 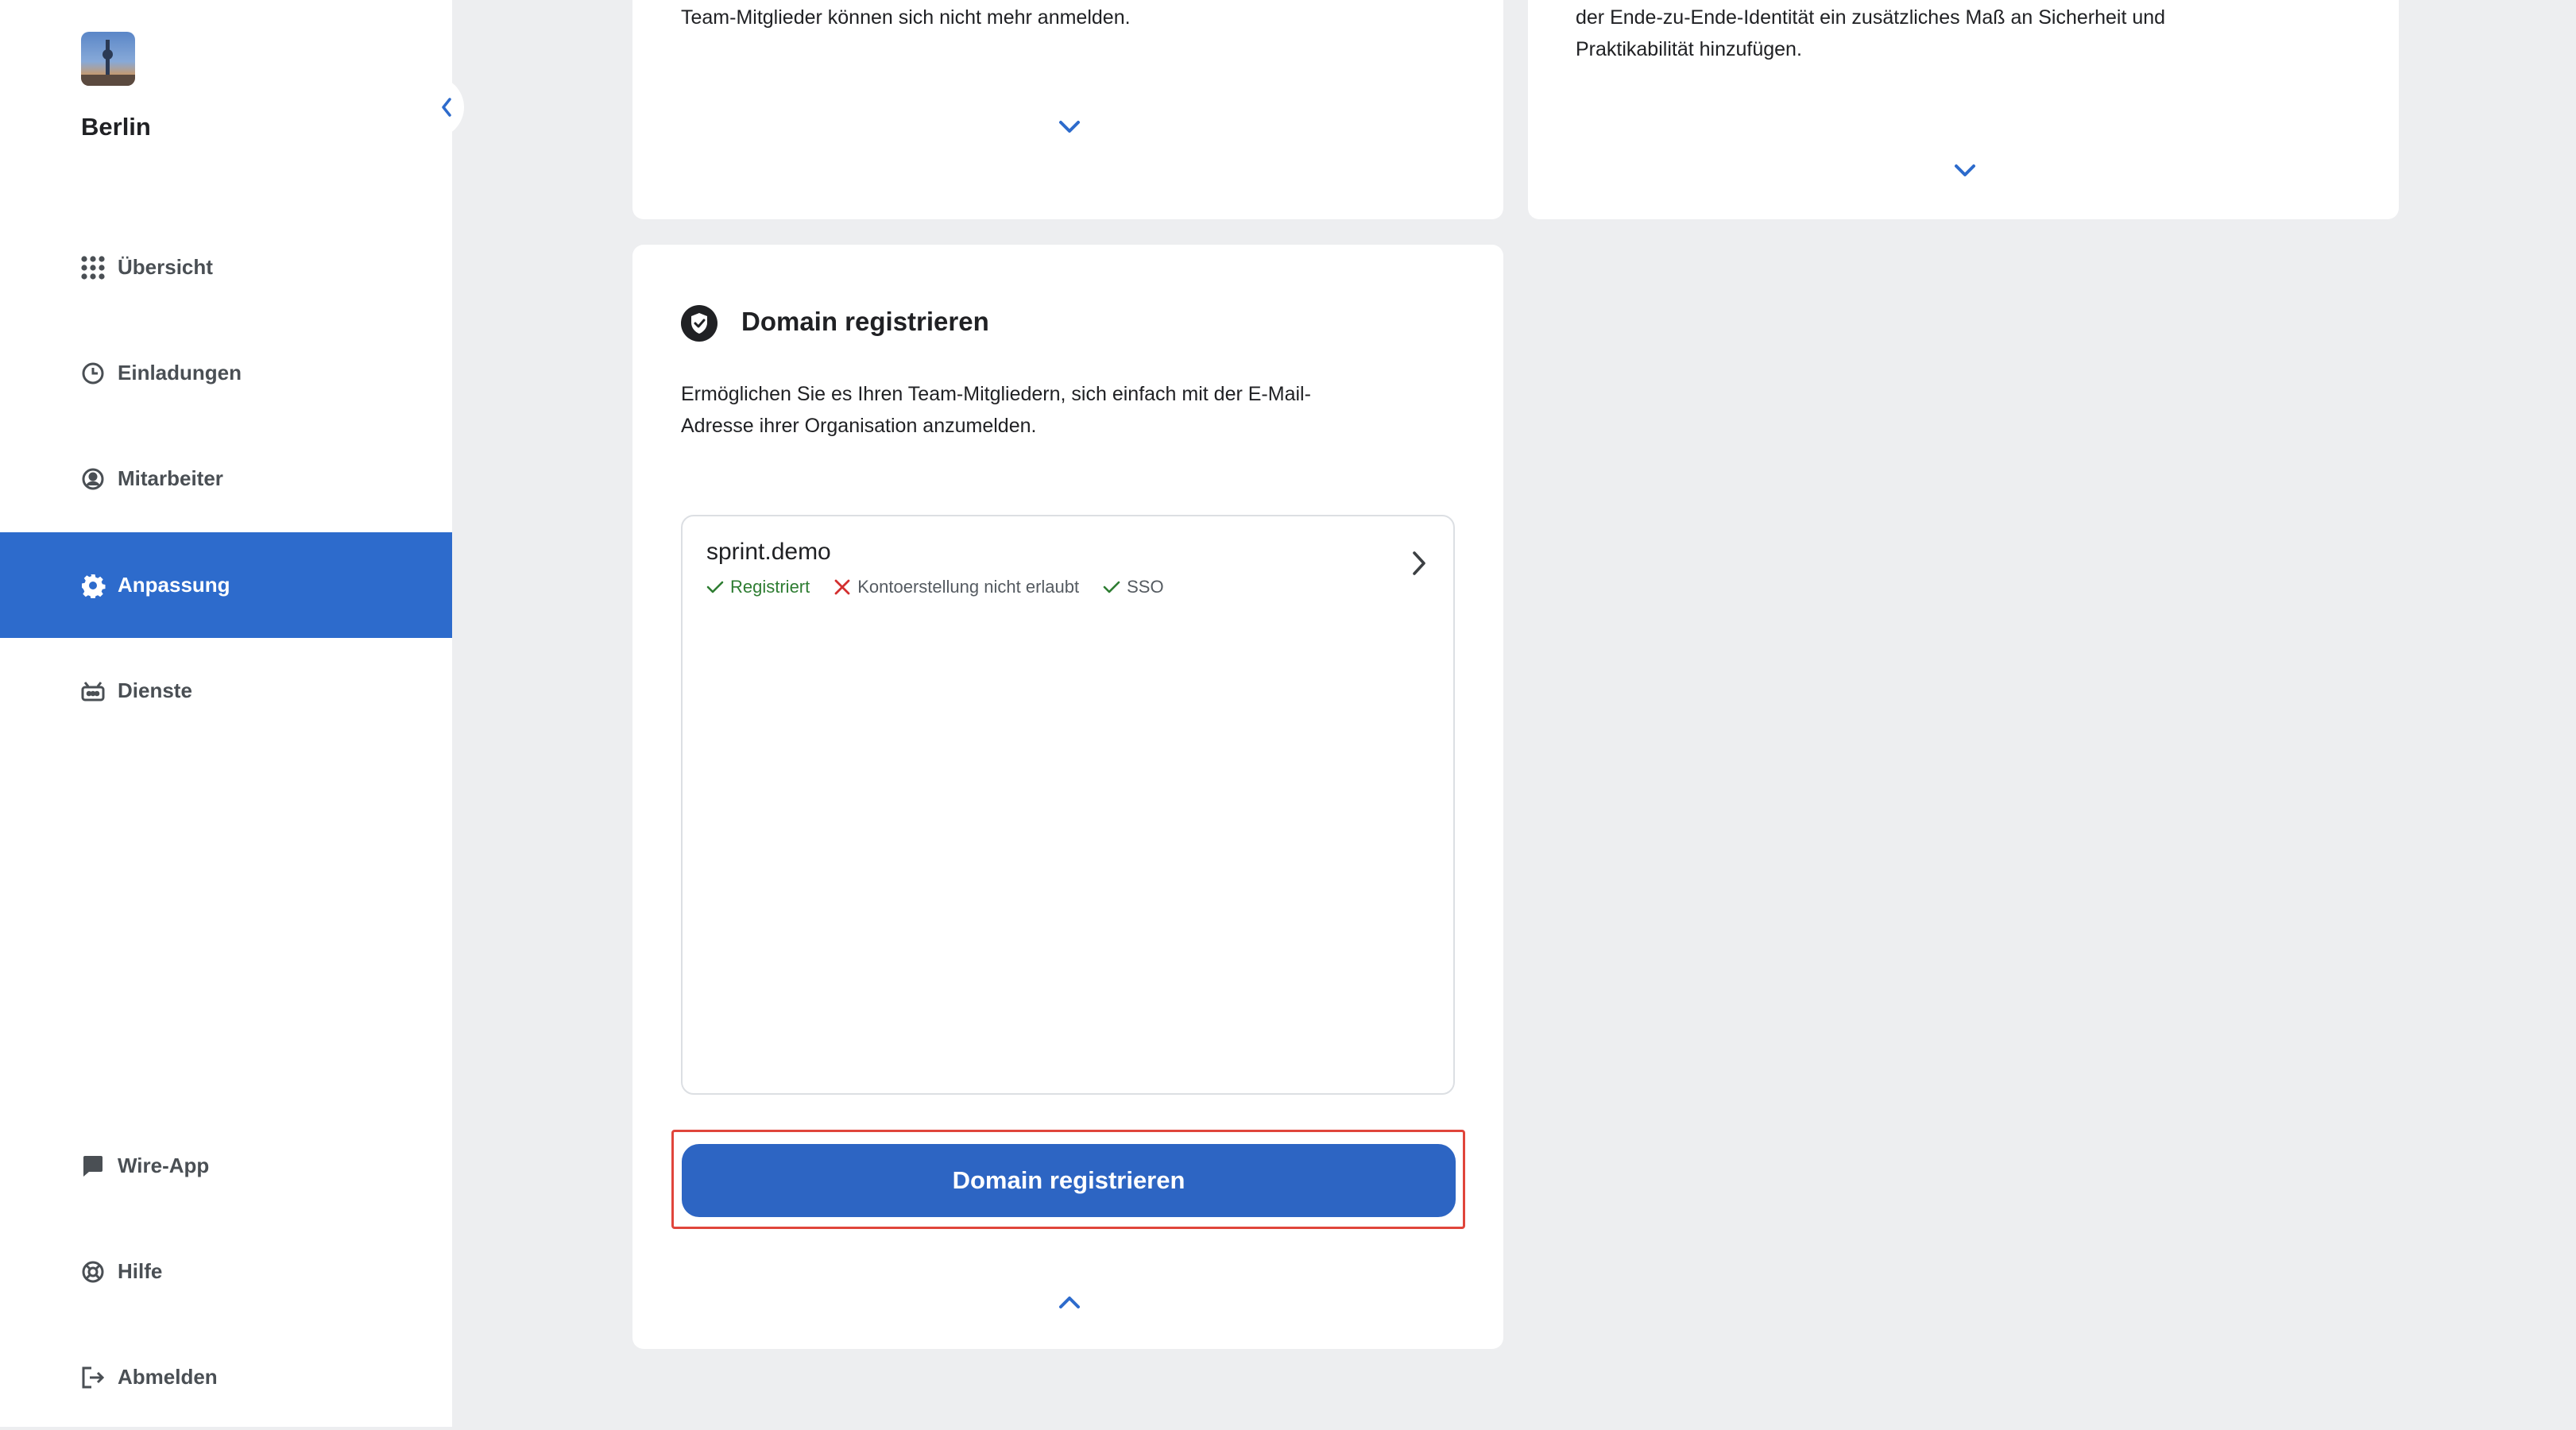 What do you see at coordinates (168, 1377) in the screenshot?
I see `sidebar-item-label: Abmelden` at bounding box center [168, 1377].